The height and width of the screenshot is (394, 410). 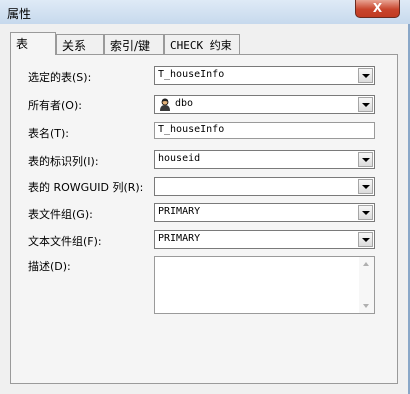 I want to click on tab-check-constraints: CHECK 约束, so click(x=202, y=44).